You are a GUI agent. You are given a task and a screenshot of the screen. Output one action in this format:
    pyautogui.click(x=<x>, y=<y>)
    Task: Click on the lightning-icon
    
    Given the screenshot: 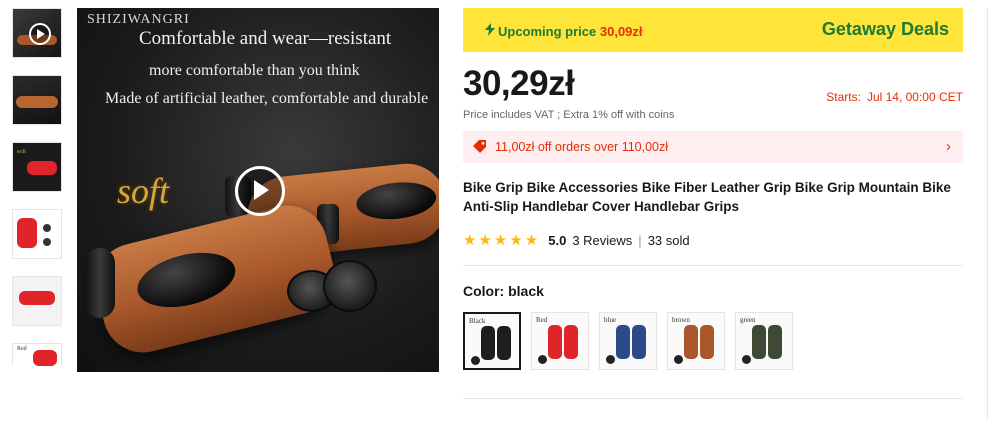 What is the action you would take?
    pyautogui.click(x=490, y=31)
    